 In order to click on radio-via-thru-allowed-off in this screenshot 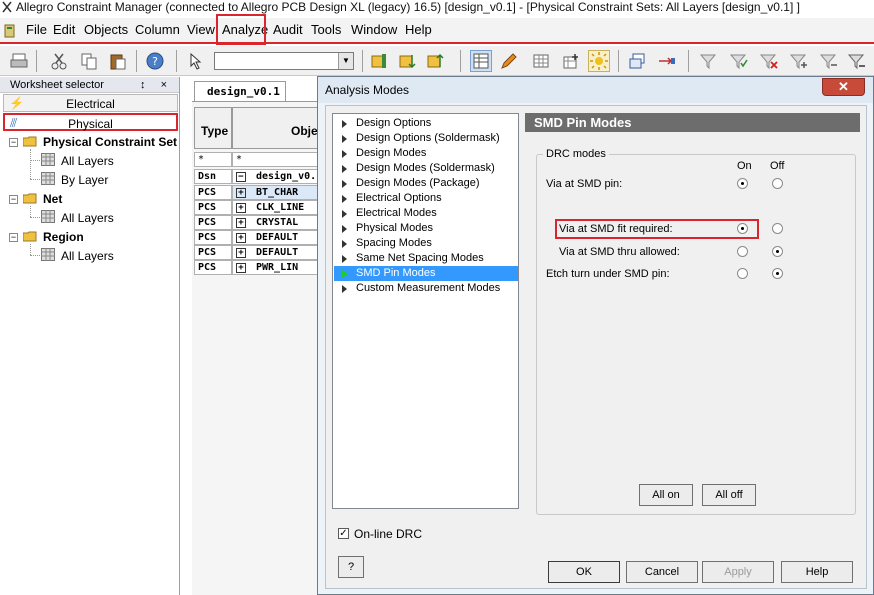, I will do `click(777, 251)`.